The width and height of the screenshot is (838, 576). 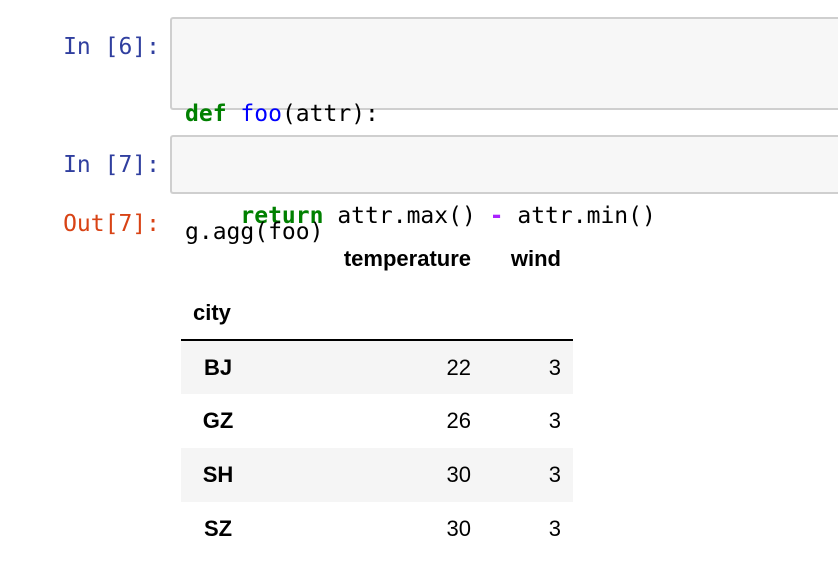 What do you see at coordinates (111, 165) in the screenshot?
I see `input-prompt-7: In [7]:` at bounding box center [111, 165].